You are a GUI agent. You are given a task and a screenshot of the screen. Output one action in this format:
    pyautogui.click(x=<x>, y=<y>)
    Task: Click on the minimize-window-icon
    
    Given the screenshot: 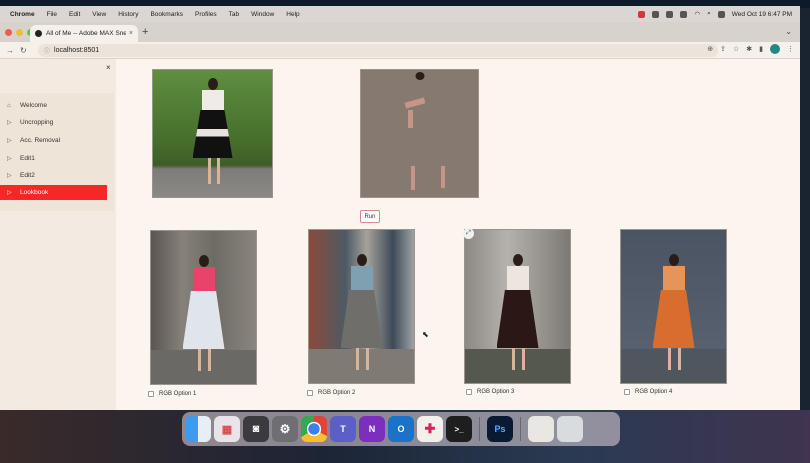 What is the action you would take?
    pyautogui.click(x=19, y=32)
    